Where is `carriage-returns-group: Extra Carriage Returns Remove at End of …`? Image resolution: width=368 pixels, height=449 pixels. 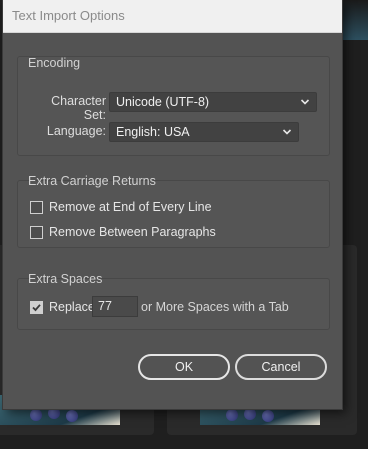
carriage-returns-group: Extra Carriage Returns Remove at End of … is located at coordinates (173, 211).